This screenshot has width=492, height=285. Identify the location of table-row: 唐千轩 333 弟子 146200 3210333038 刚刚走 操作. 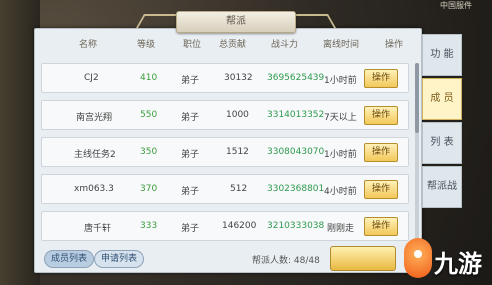
(225, 226).